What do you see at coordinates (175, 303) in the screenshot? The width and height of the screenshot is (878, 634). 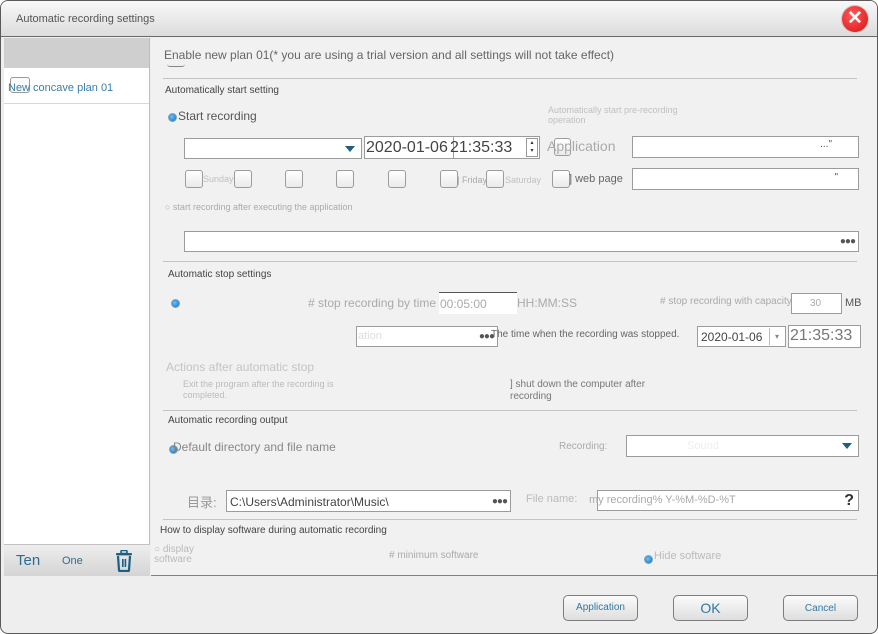 I see `stop-mode-radio` at bounding box center [175, 303].